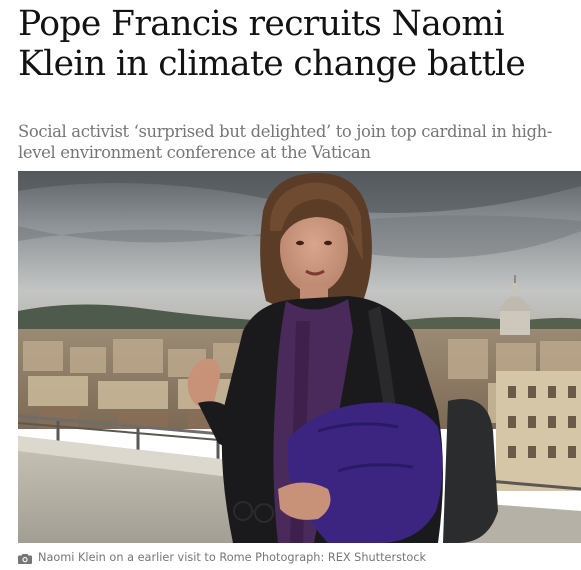  What do you see at coordinates (25, 558) in the screenshot?
I see `camera-icon` at bounding box center [25, 558].